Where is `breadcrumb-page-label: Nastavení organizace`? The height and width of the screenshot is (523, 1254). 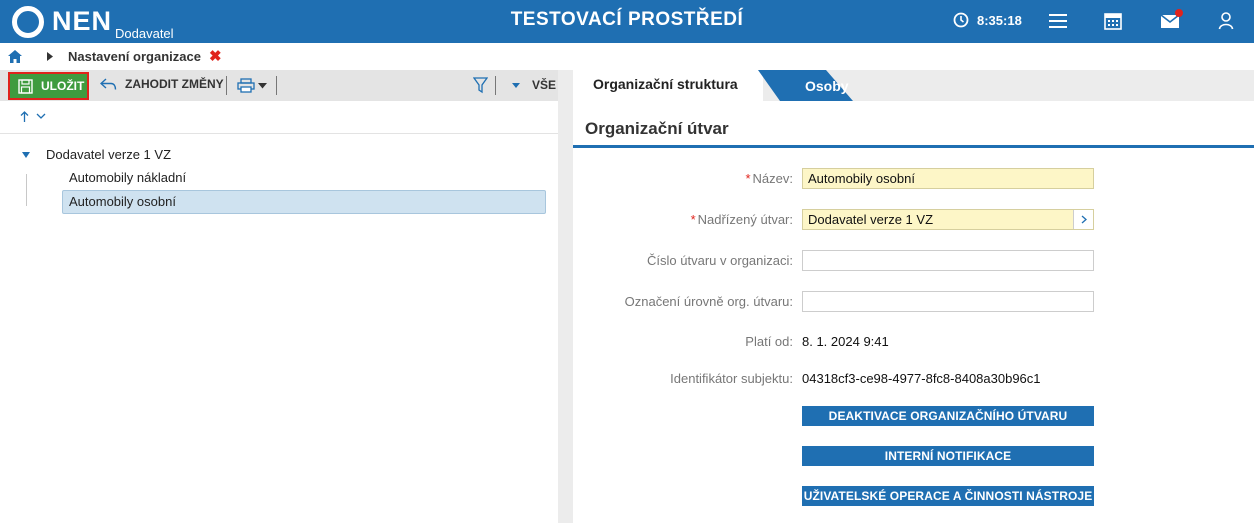 breadcrumb-page-label: Nastavení organizace is located at coordinates (134, 56).